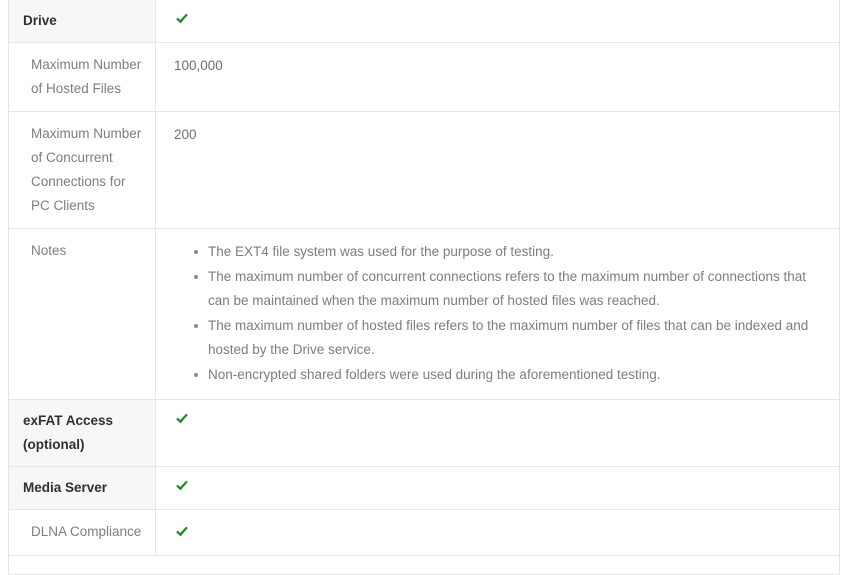 The image size is (847, 575). I want to click on table-row: Maximum Number of Hosted Files 100,000, so click(424, 77).